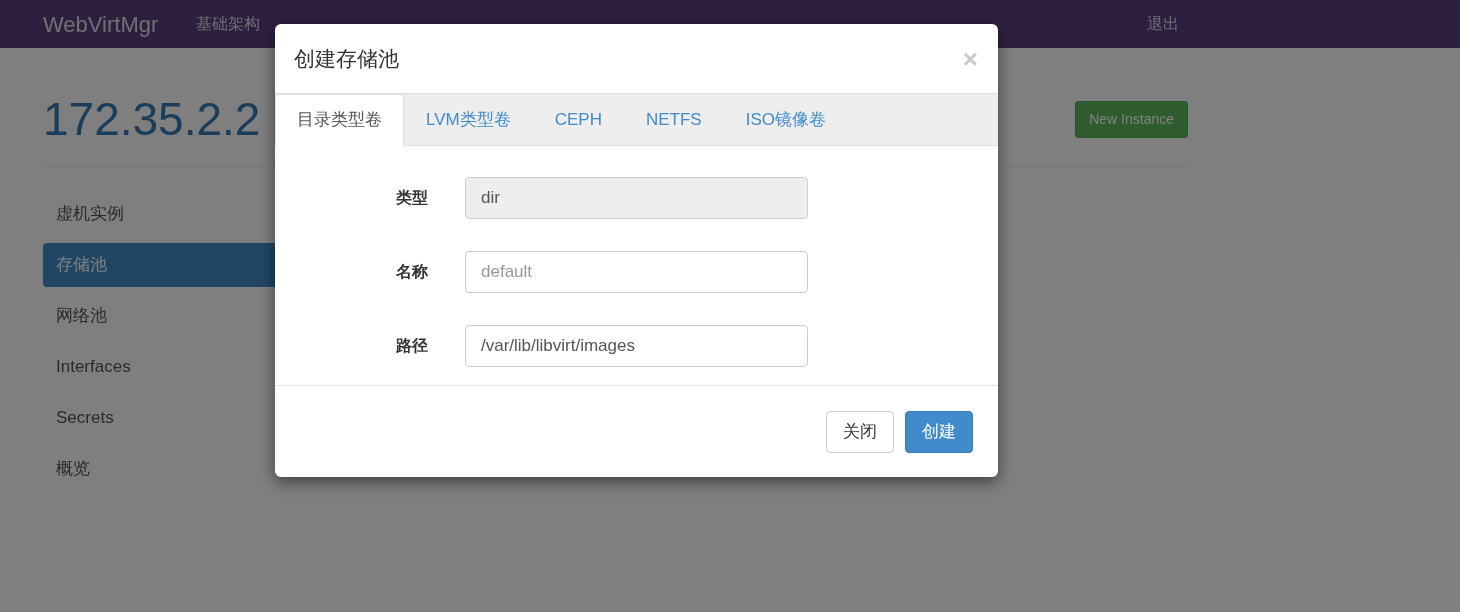 The height and width of the screenshot is (612, 1460). Describe the element at coordinates (411, 198) in the screenshot. I see `field-label: 类型` at that location.